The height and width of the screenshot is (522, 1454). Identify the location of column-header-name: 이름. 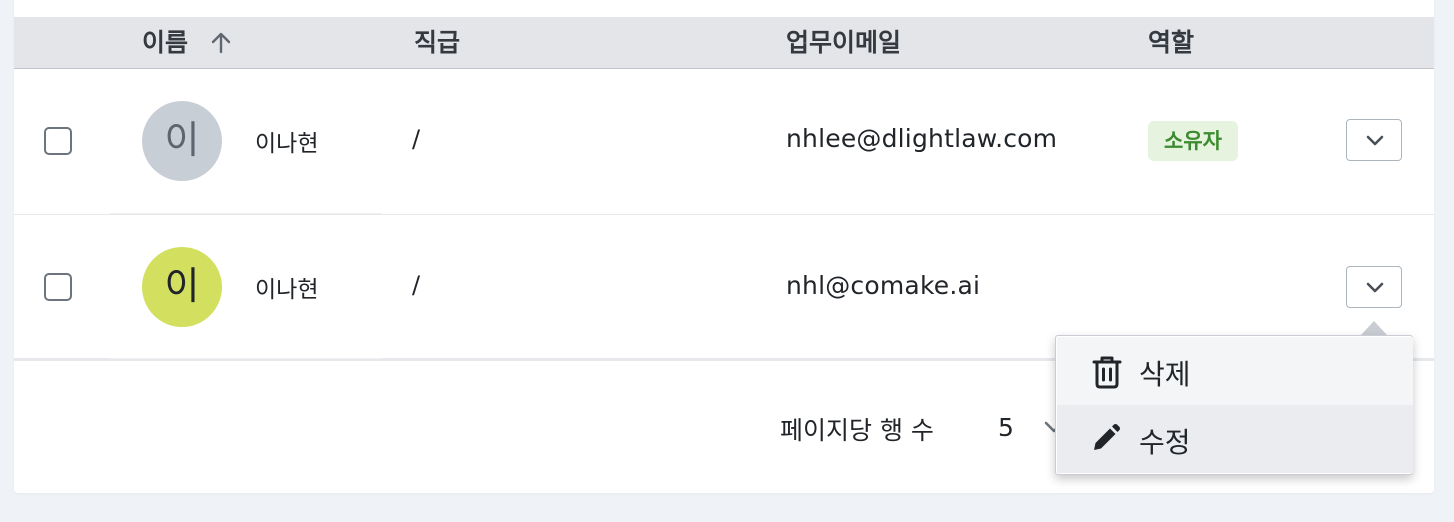
(165, 42).